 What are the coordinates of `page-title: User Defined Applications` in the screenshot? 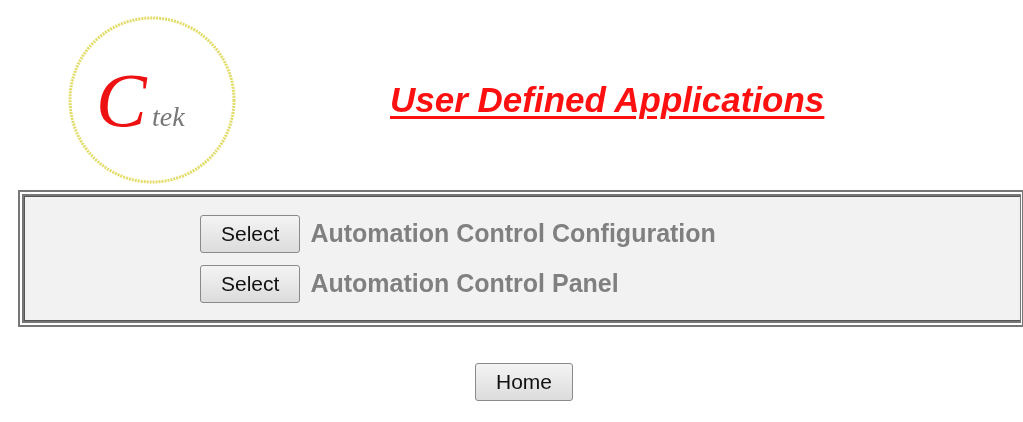 It's located at (607, 100).